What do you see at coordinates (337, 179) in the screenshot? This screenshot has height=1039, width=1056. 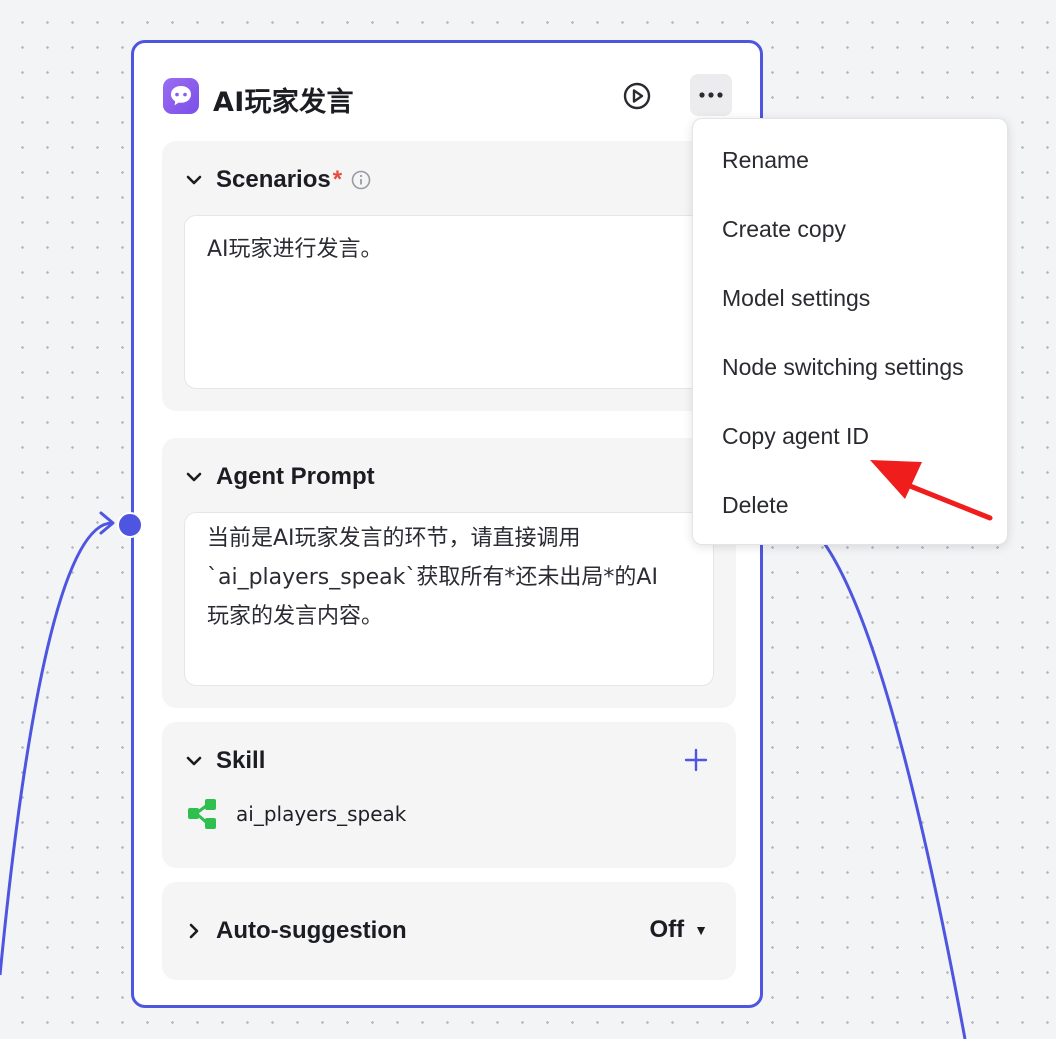 I see `required-mark: *` at bounding box center [337, 179].